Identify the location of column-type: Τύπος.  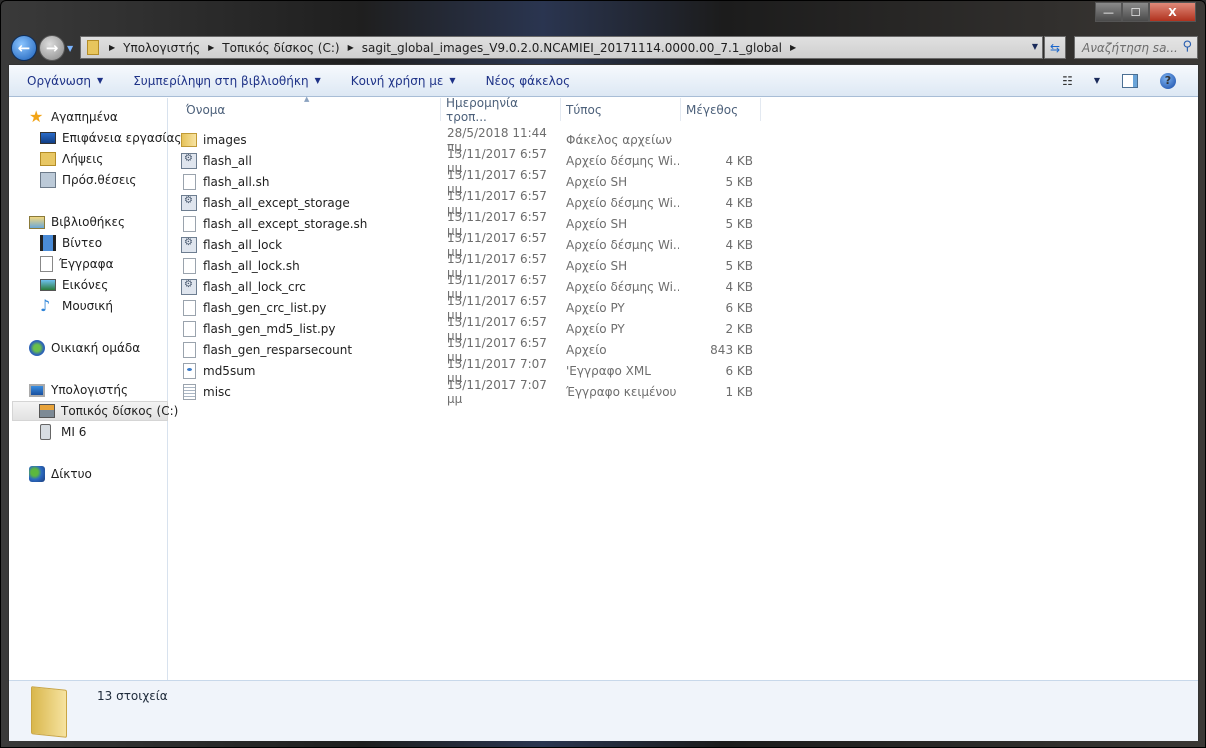
(621, 109).